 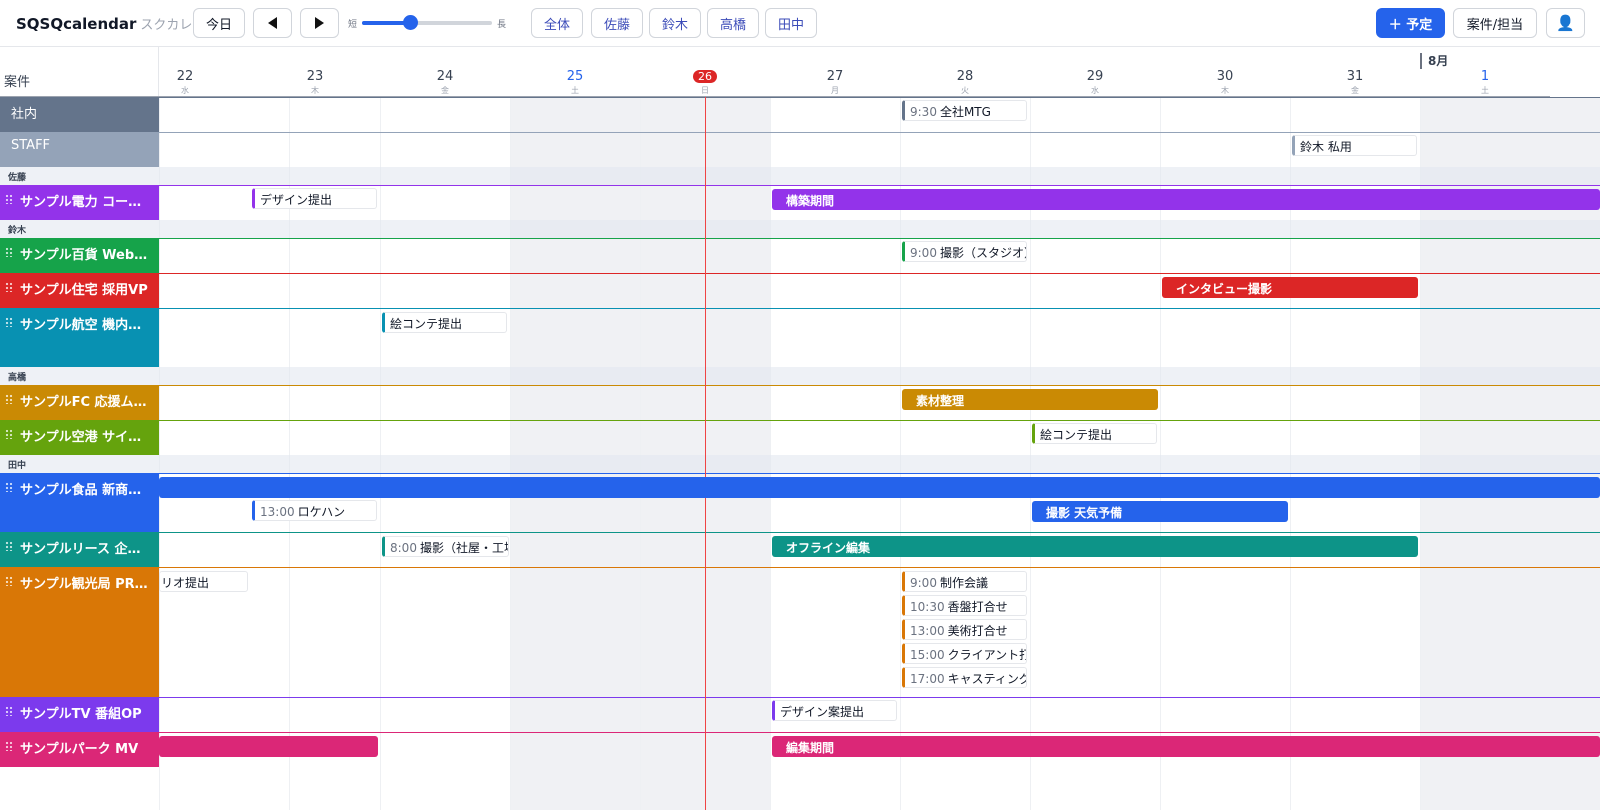 What do you see at coordinates (427, 22) in the screenshot?
I see `zoom-slider` at bounding box center [427, 22].